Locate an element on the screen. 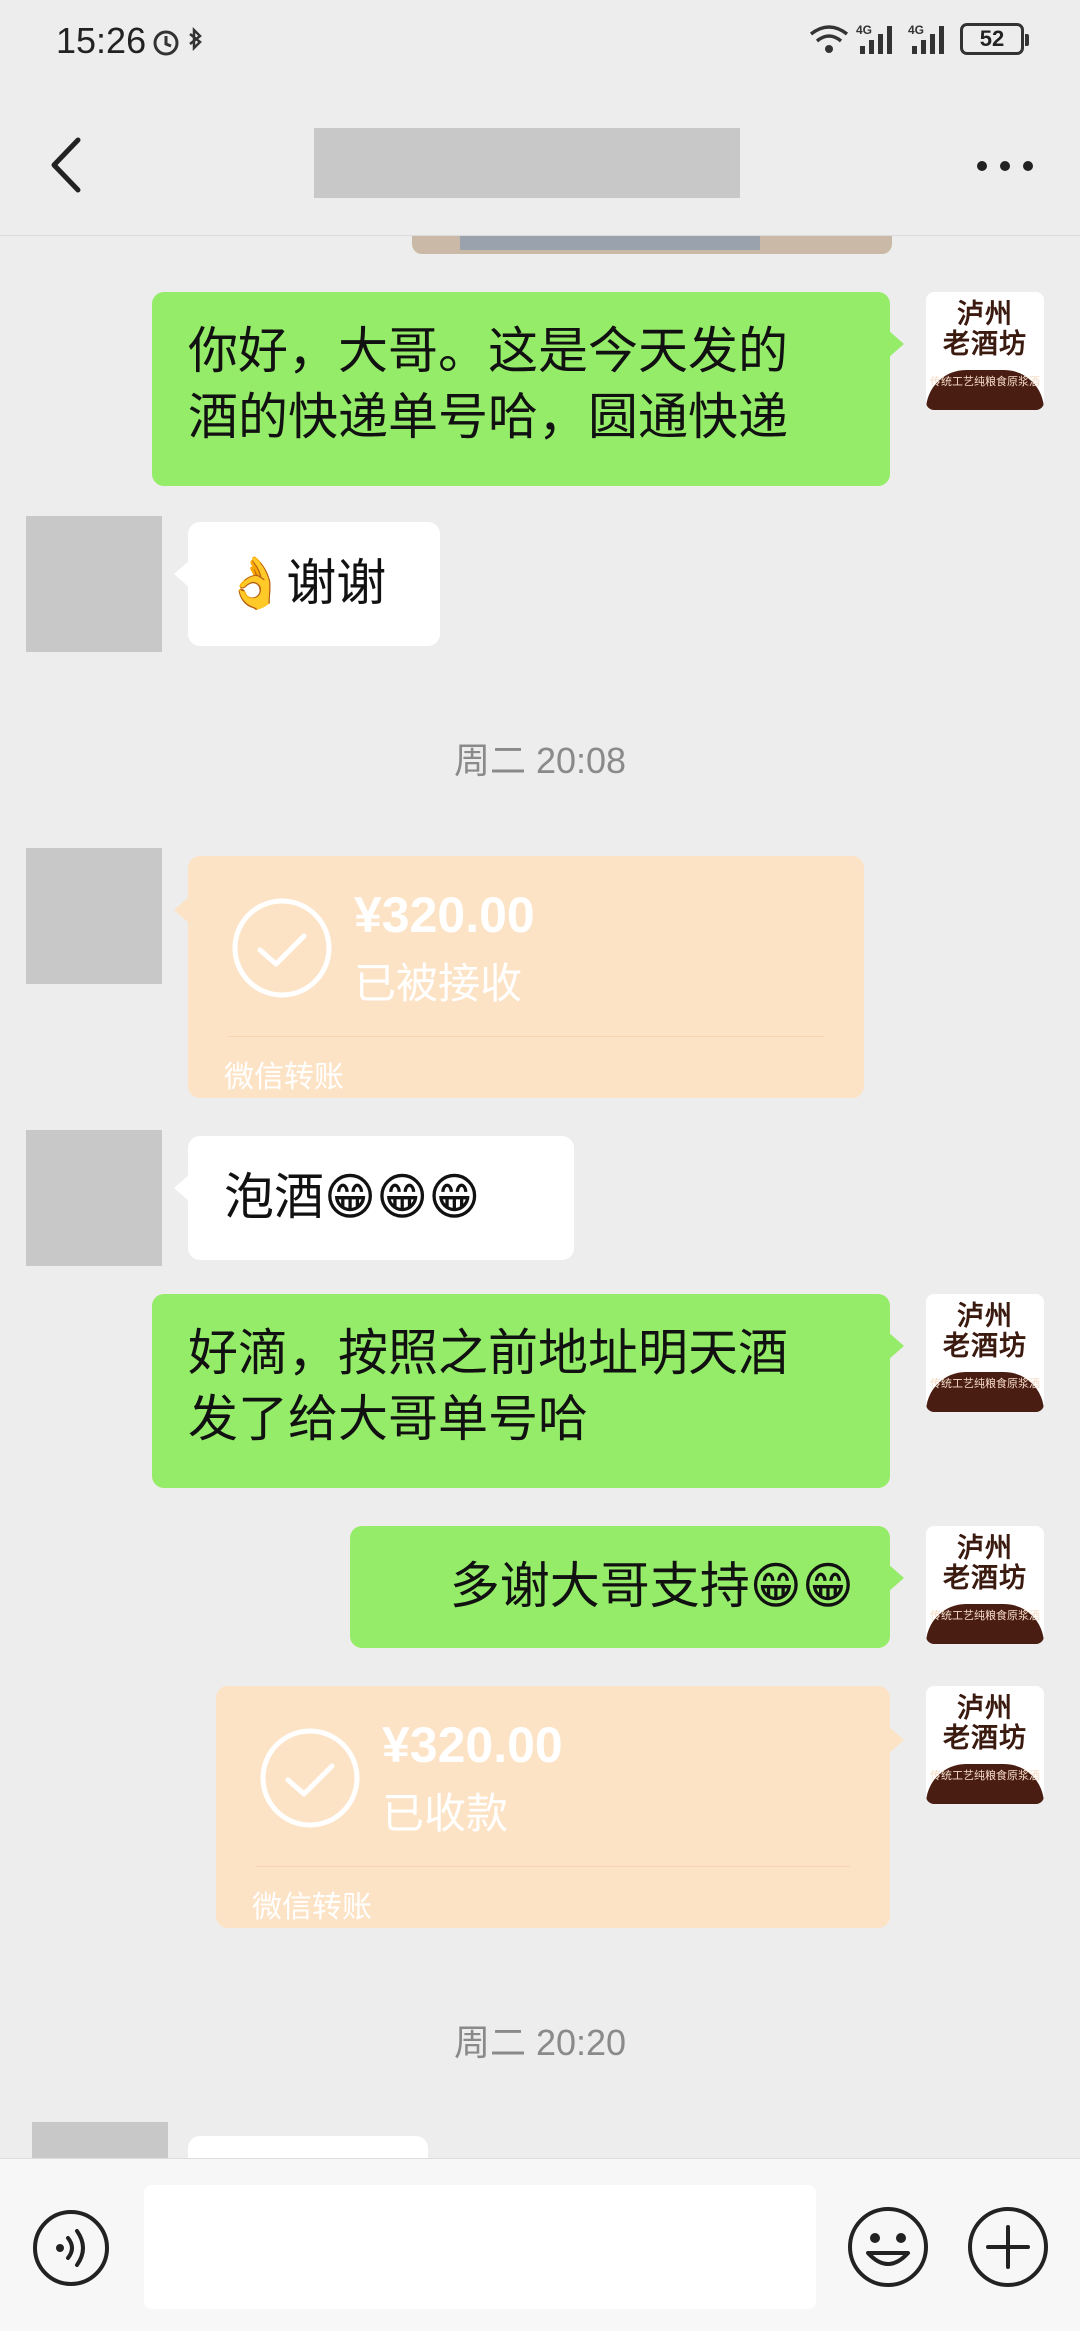  battery-indicator: 52 is located at coordinates (994, 39).